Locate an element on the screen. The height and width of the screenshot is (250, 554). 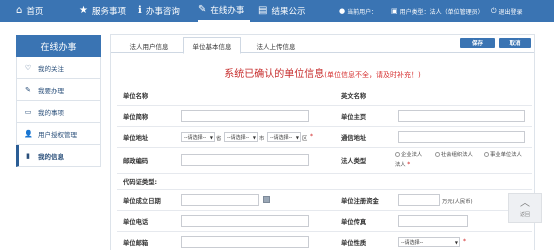
unit-short-label: 单位简称 is located at coordinates (136, 117).